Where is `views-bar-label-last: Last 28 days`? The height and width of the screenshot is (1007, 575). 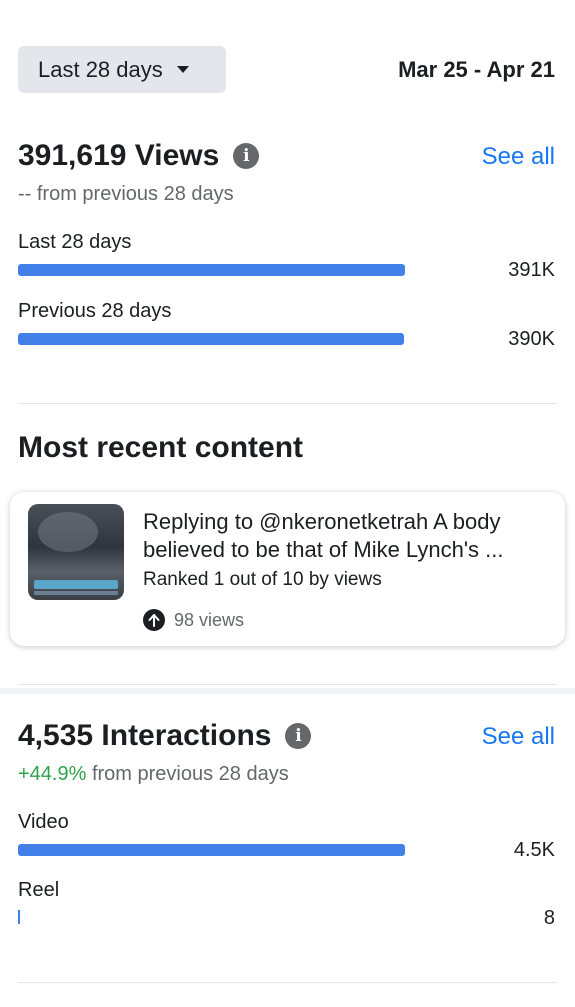 views-bar-label-last: Last 28 days is located at coordinates (75, 242).